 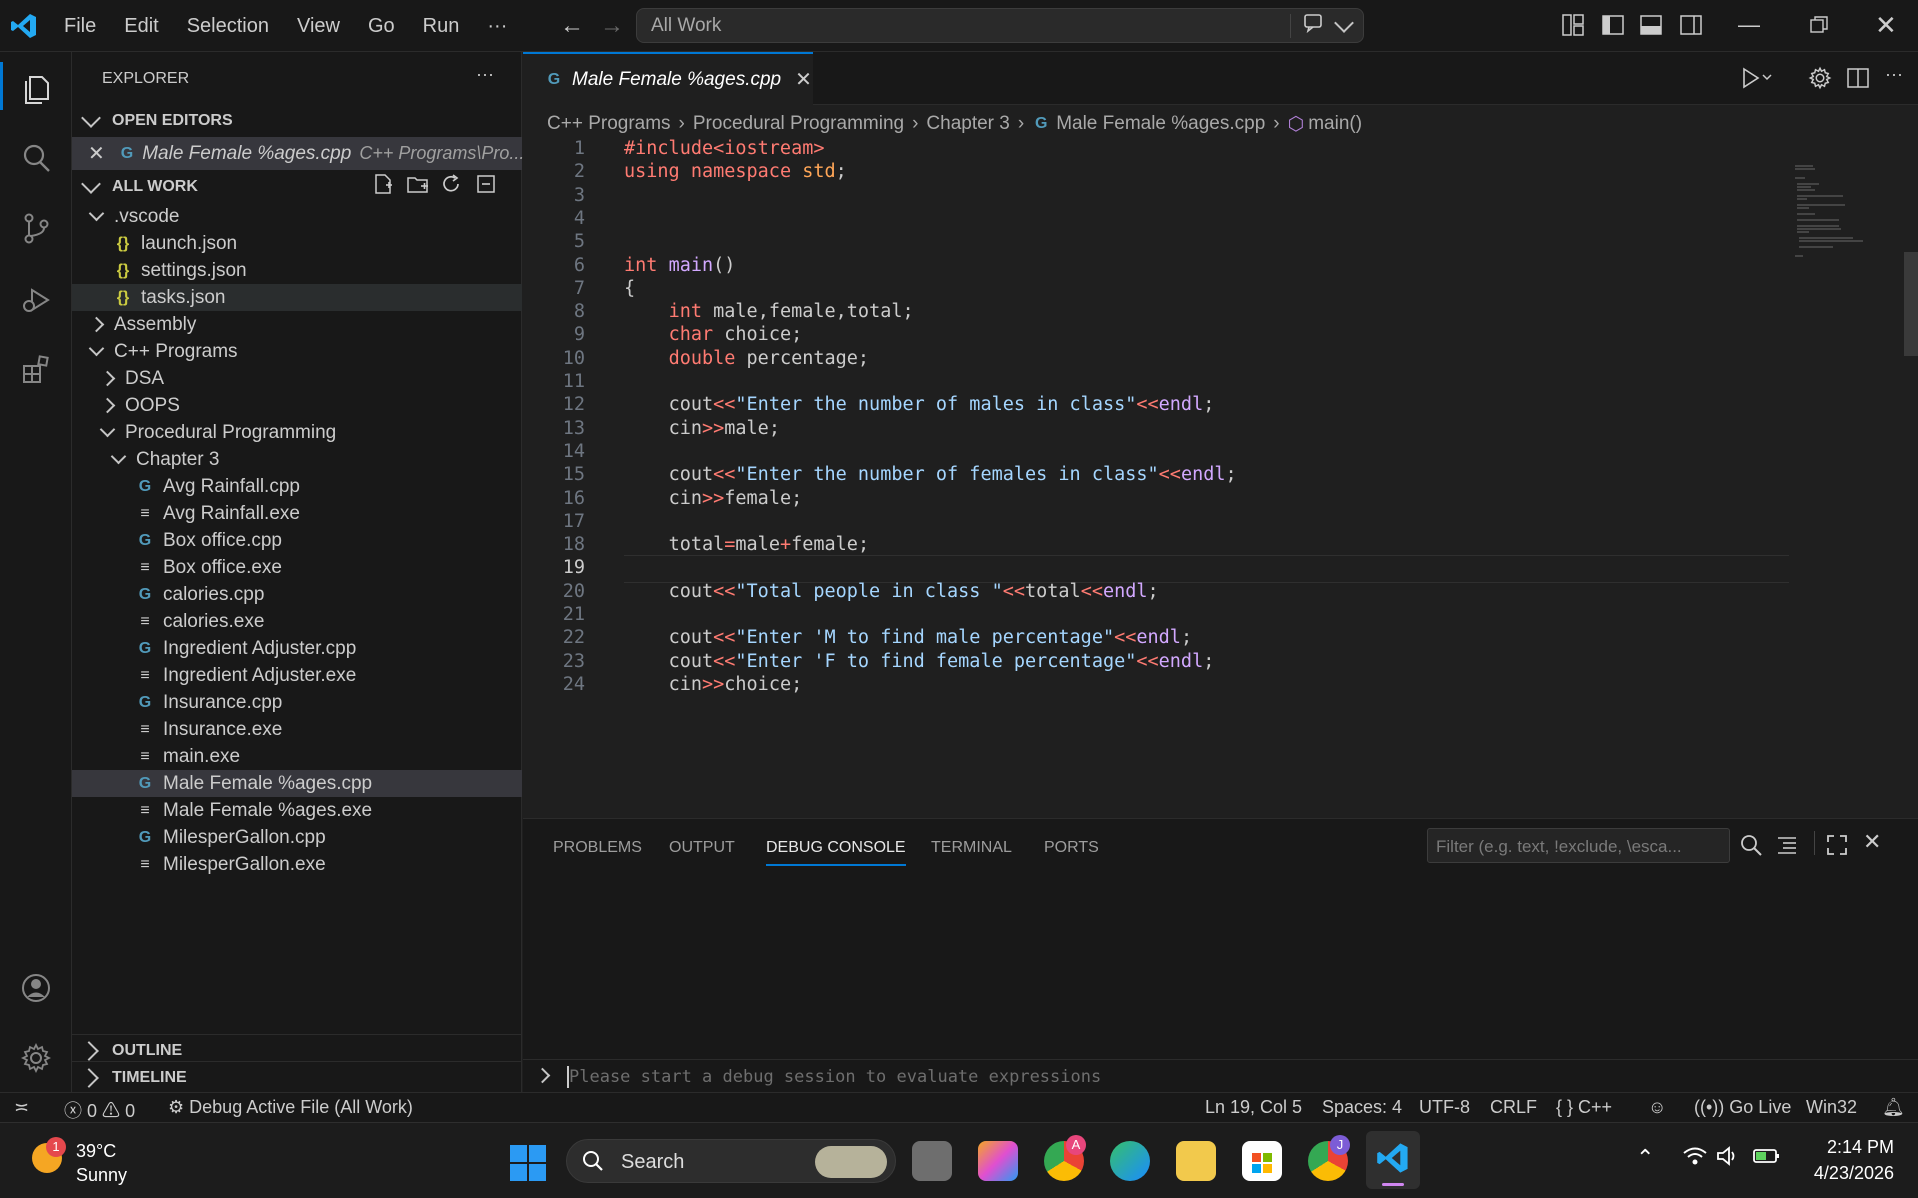 I want to click on line-ending: CRLF, so click(x=1513, y=1107).